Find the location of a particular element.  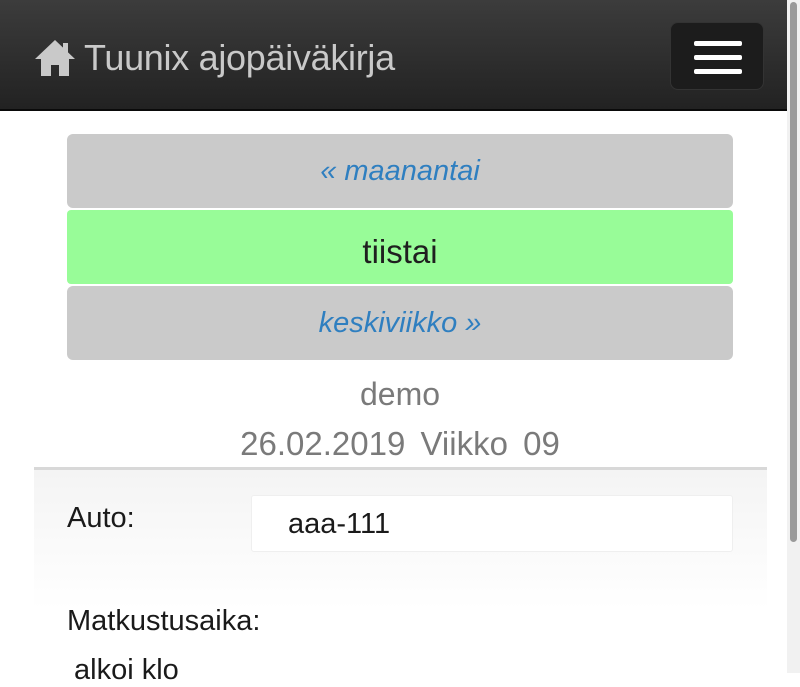

date-week: 26.02.2019 Viikko 09 is located at coordinates (400, 443).